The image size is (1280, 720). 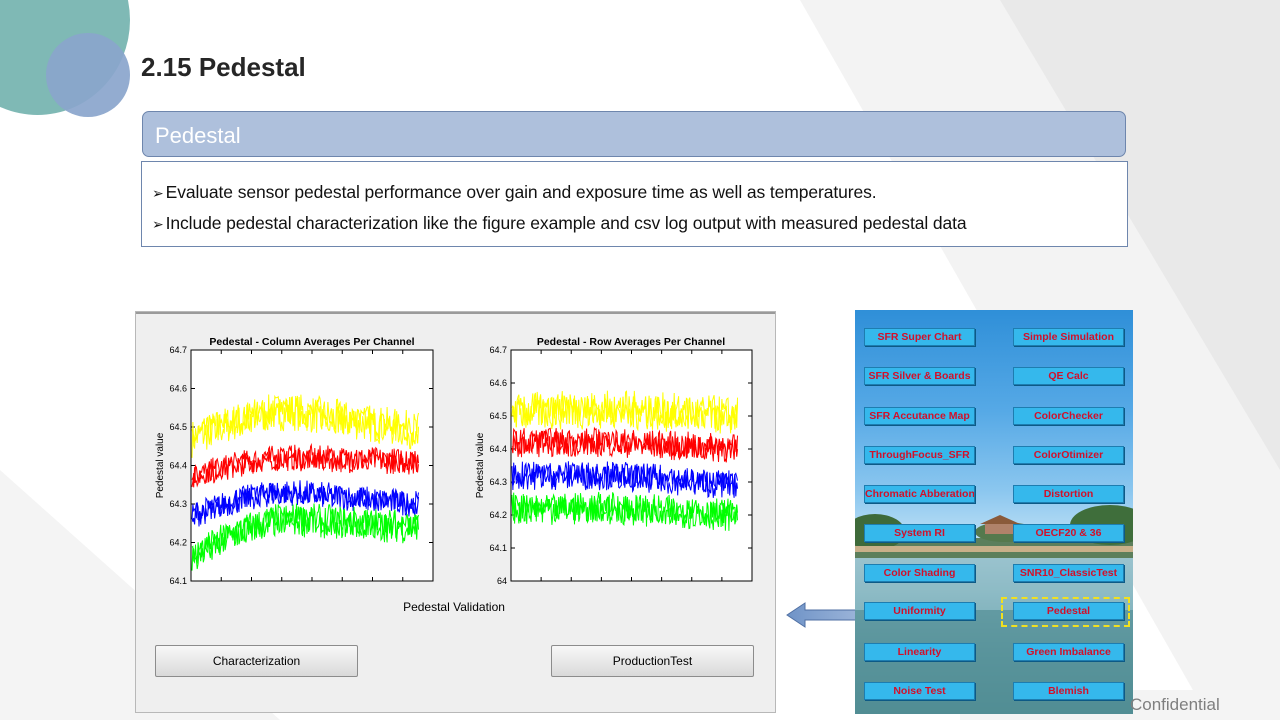 I want to click on tool-button-pedestal: Pedestal, so click(x=1068, y=611).